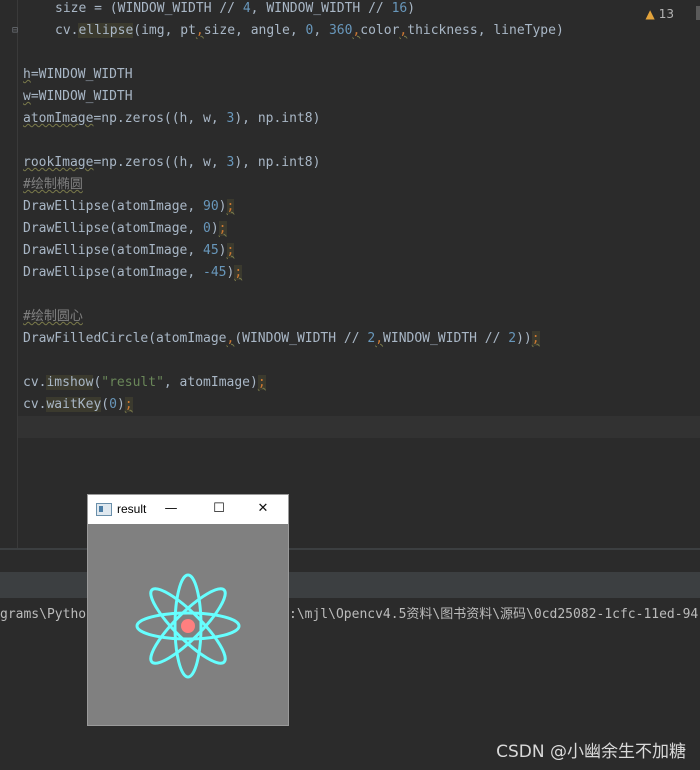 This screenshot has width=700, height=770. Describe the element at coordinates (129, 207) in the screenshot. I see `code-line: DrawEllipse(atomImage, 90);` at that location.